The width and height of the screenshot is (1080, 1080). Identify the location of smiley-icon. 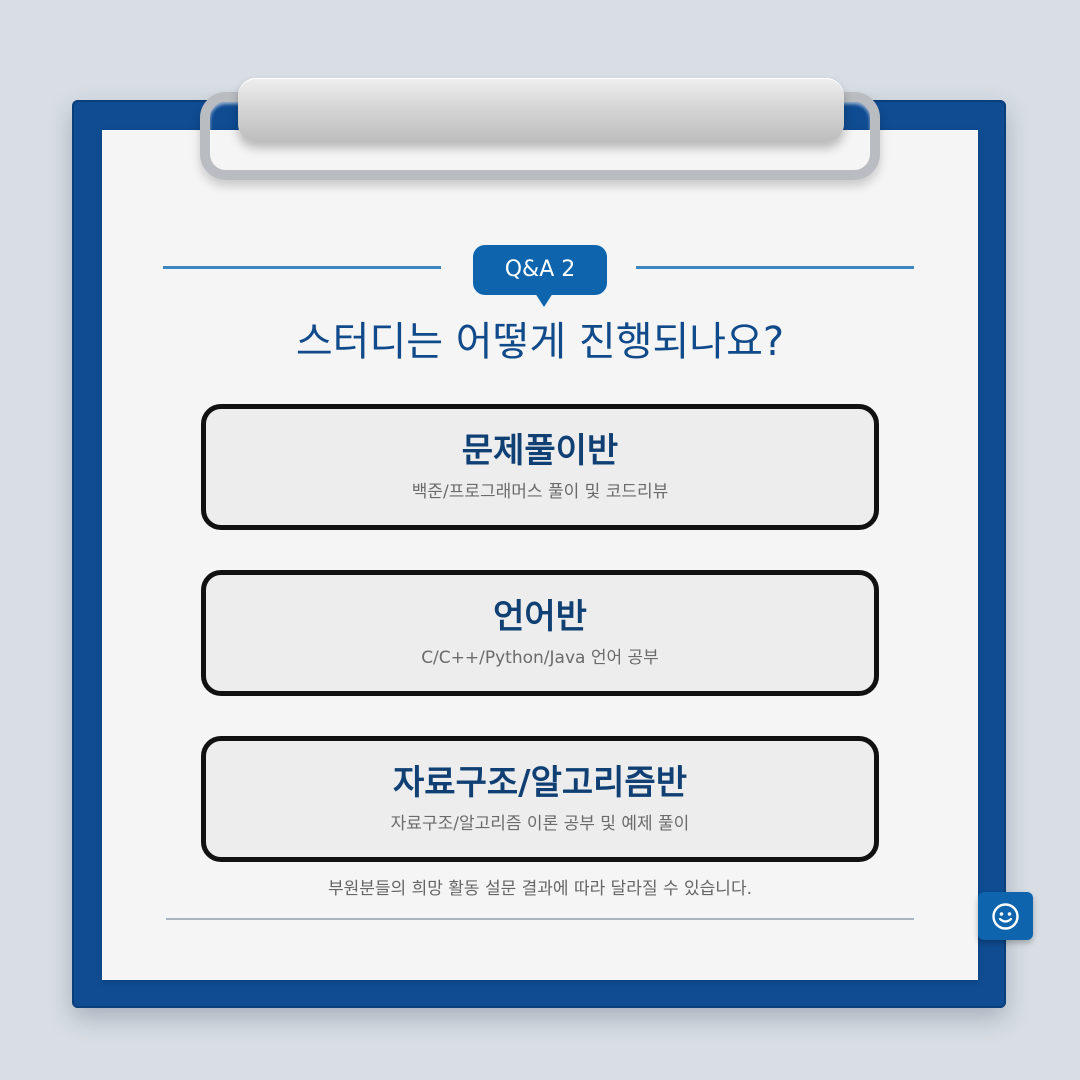
(1005, 916).